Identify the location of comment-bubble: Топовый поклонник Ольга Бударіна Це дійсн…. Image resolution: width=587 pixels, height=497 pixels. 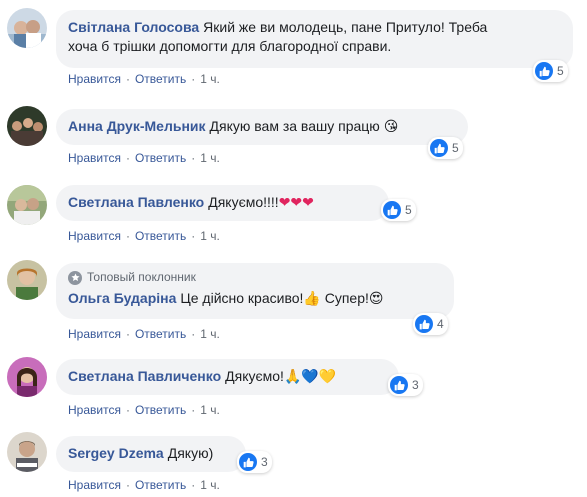
(255, 291).